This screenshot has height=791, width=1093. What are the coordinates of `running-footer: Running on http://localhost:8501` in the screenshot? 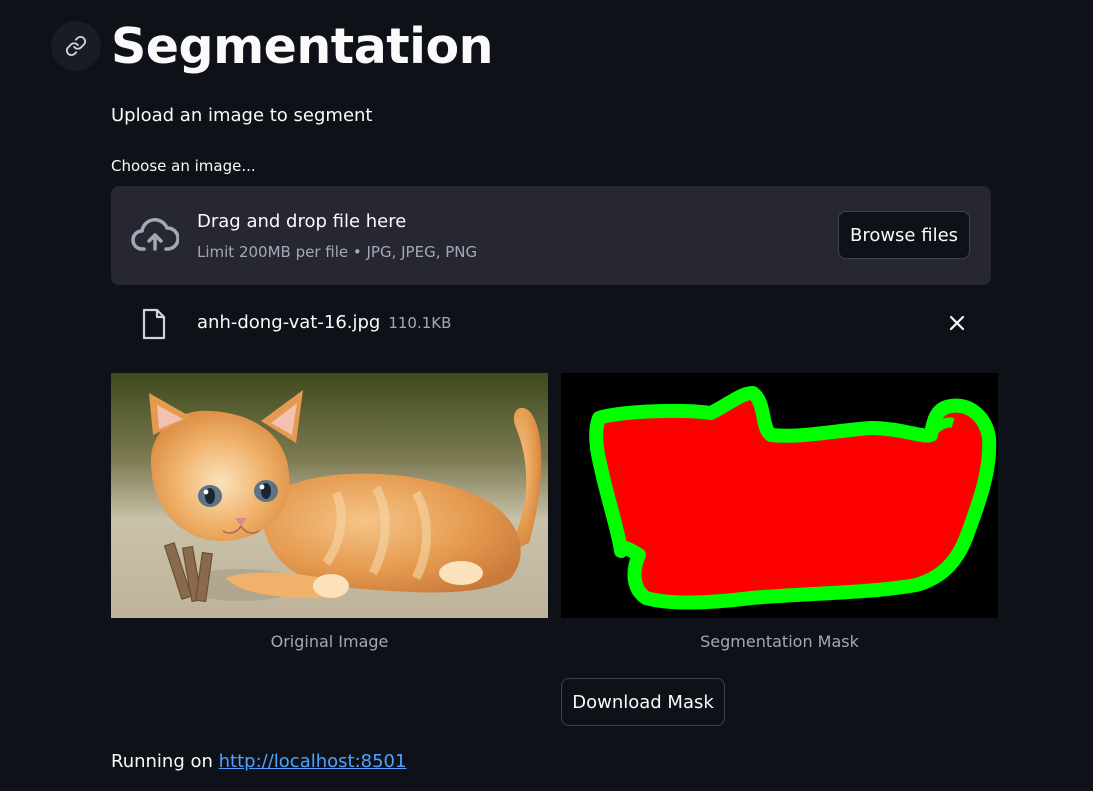 It's located at (258, 762).